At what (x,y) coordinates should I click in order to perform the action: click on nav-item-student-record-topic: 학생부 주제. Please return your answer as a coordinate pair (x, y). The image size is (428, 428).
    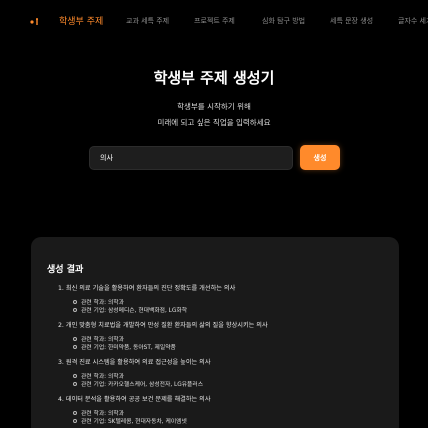
    Looking at the image, I should click on (81, 20).